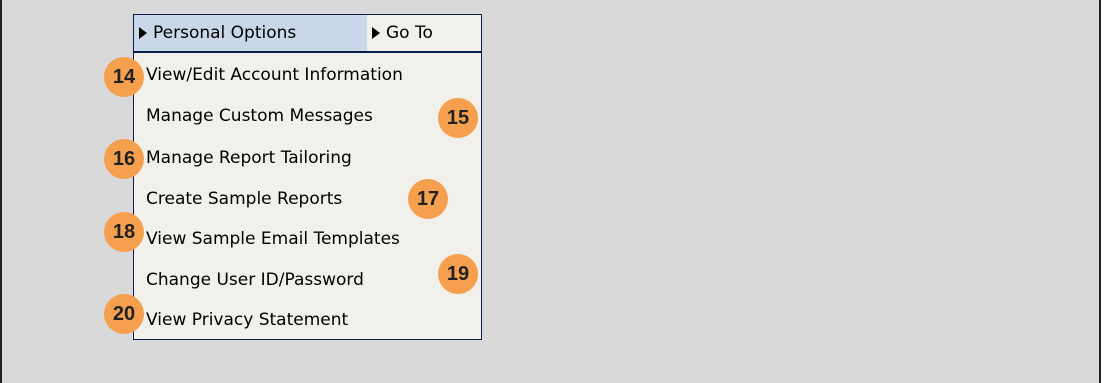 The height and width of the screenshot is (383, 1105). I want to click on menu-item-change-user-id-password: Change User ID/Password, so click(255, 280).